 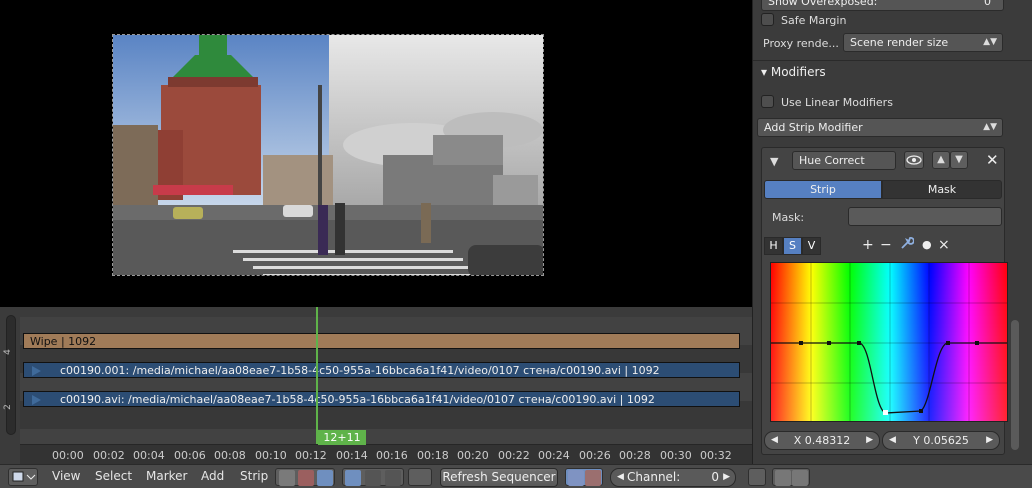 I want to click on render-buttons, so click(x=791, y=477).